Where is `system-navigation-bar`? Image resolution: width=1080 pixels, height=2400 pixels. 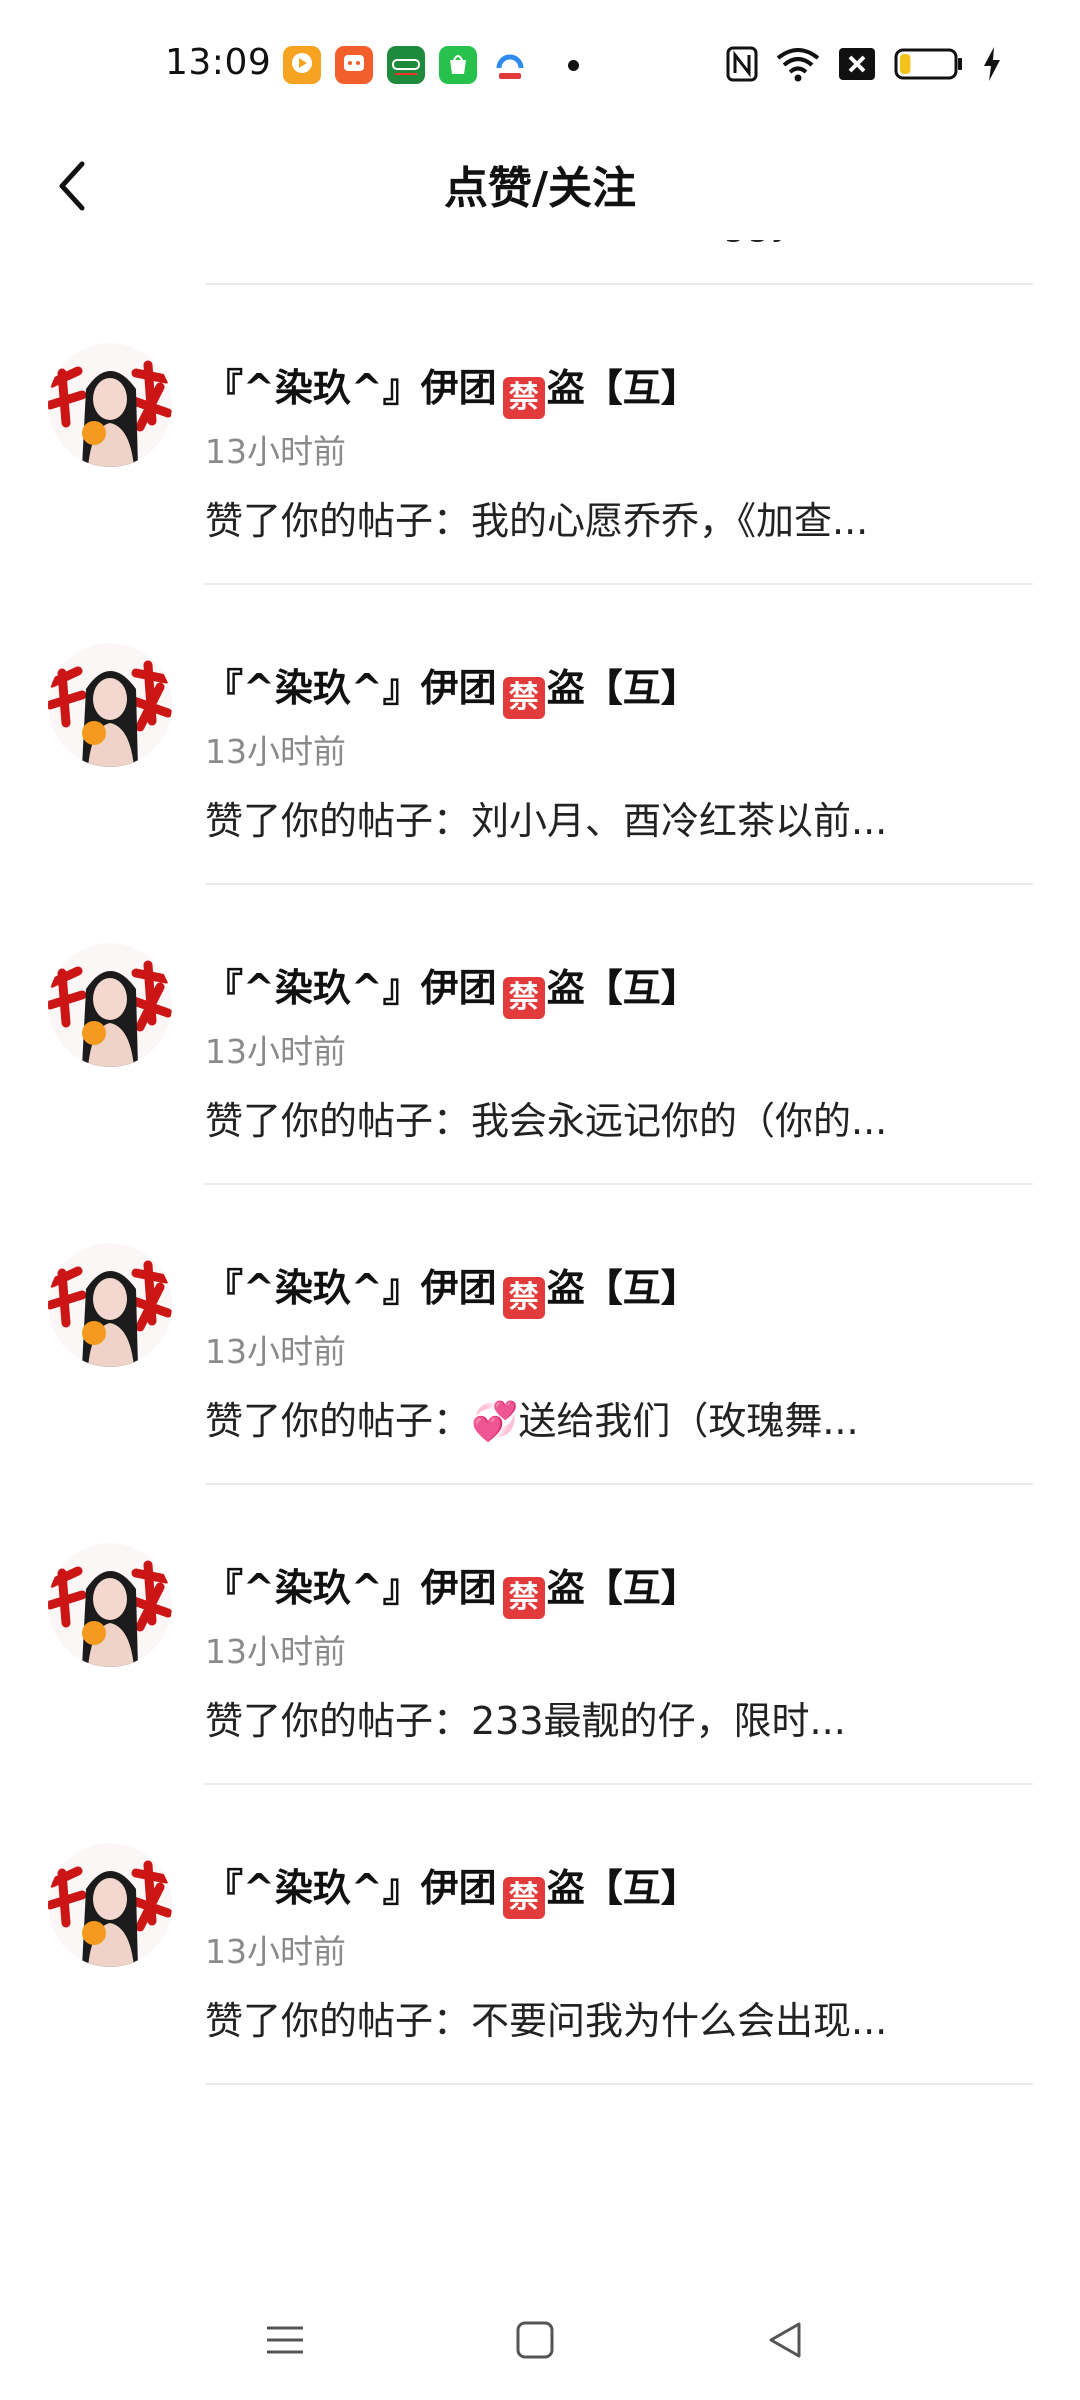 system-navigation-bar is located at coordinates (540, 2340).